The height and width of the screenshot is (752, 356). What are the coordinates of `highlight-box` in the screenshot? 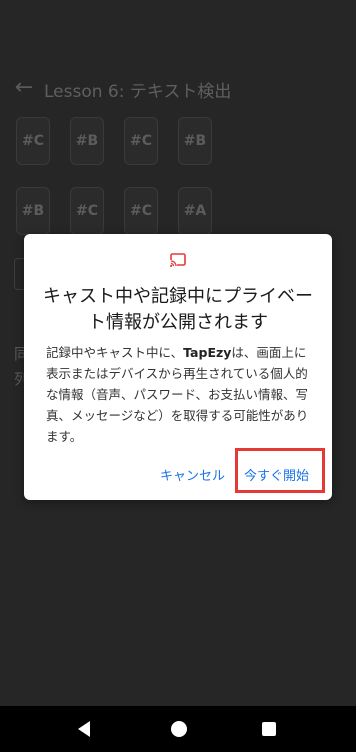 It's located at (280, 470).